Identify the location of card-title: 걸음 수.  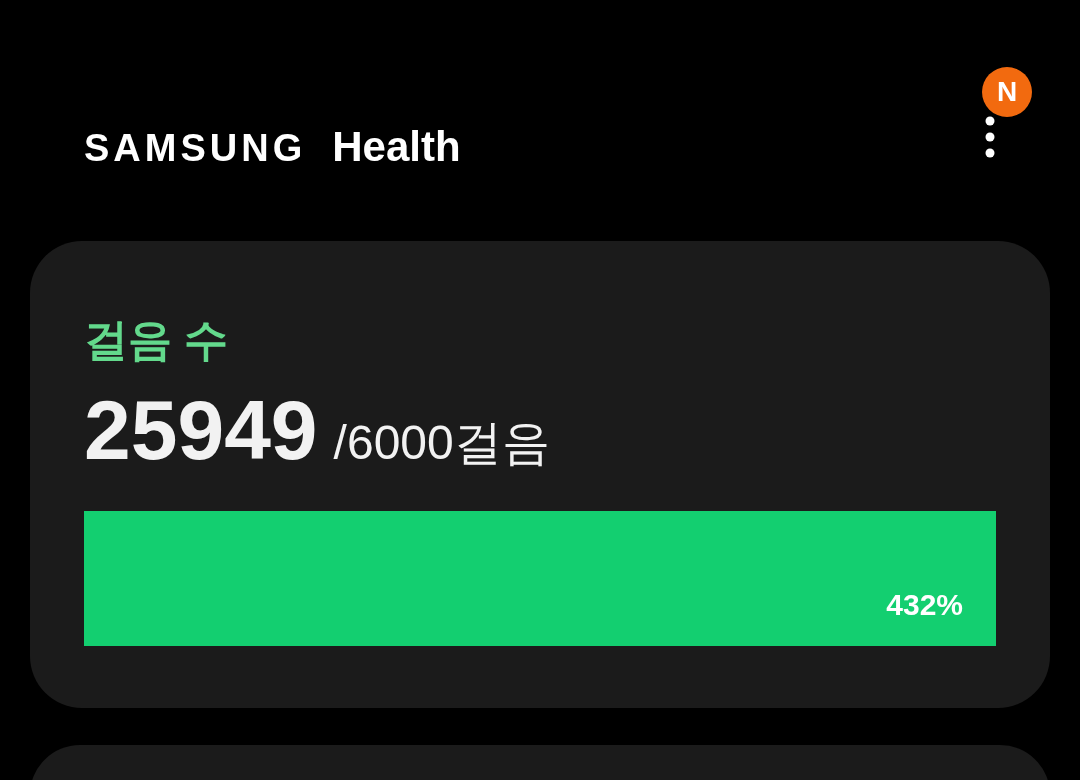
(157, 340).